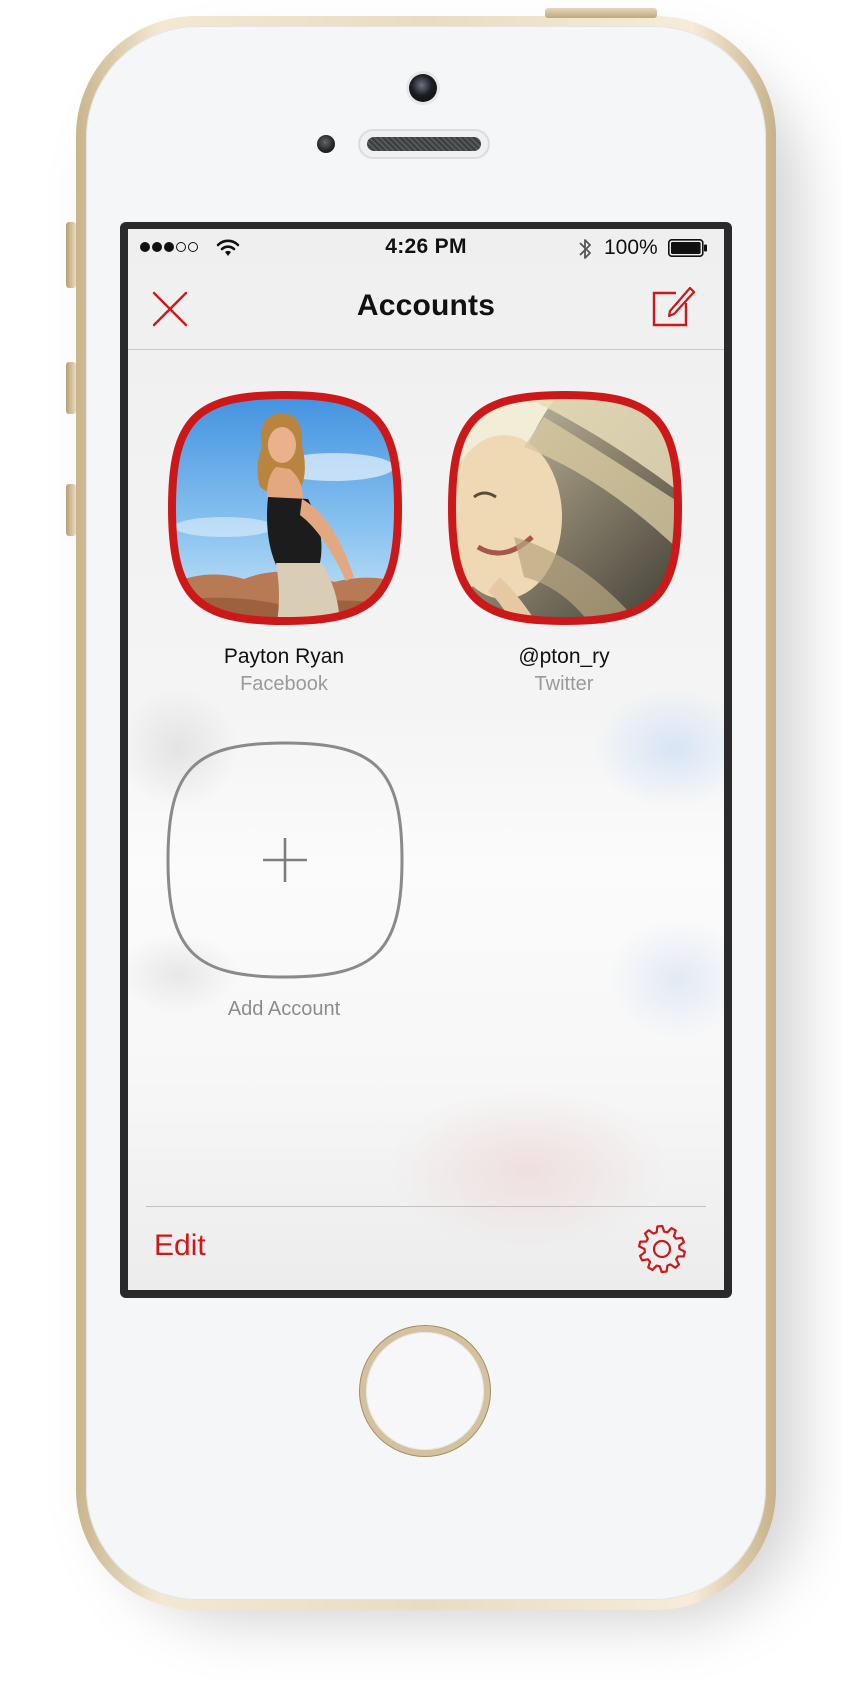 This screenshot has height=1682, width=842. What do you see at coordinates (425, 1391) in the screenshot?
I see `home-button` at bounding box center [425, 1391].